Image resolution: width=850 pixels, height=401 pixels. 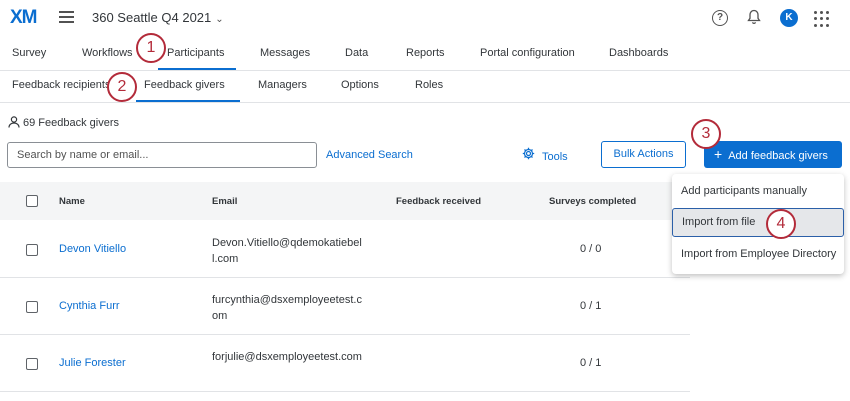 I want to click on menu-item-import-employee-directory: Import from Employee Directory, so click(x=758, y=254).